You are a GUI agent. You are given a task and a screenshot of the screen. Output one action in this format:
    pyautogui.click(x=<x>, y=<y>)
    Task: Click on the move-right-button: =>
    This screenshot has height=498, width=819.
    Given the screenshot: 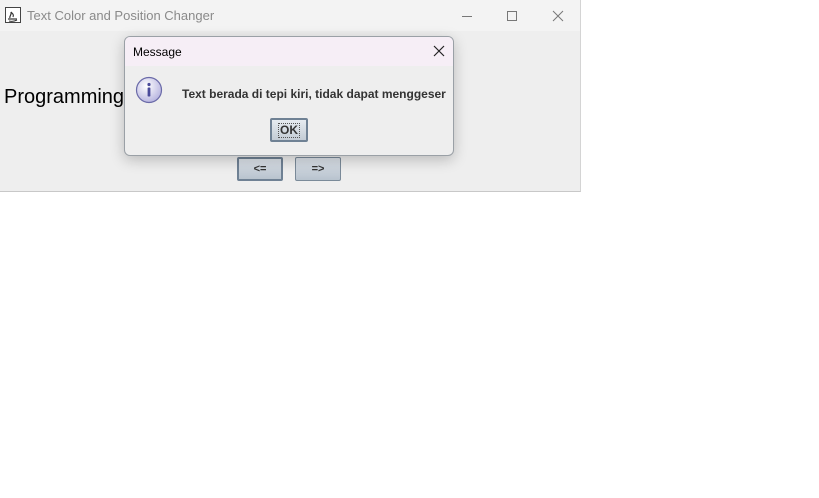 What is the action you would take?
    pyautogui.click(x=318, y=169)
    